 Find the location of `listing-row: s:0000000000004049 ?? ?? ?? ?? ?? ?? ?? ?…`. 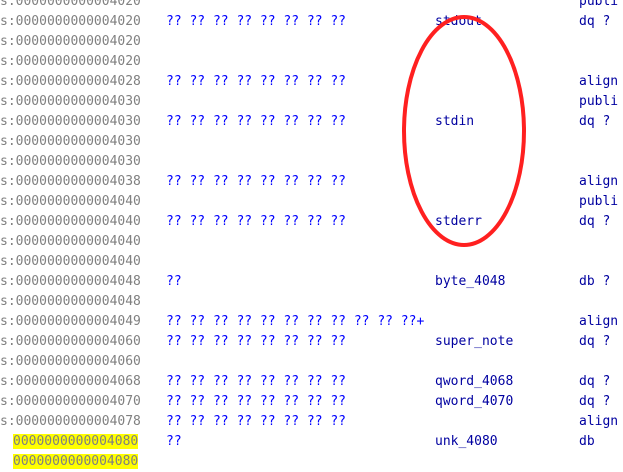

listing-row: s:0000000000004049 ?? ?? ?? ?? ?? ?? ?? ?… is located at coordinates (311, 322).